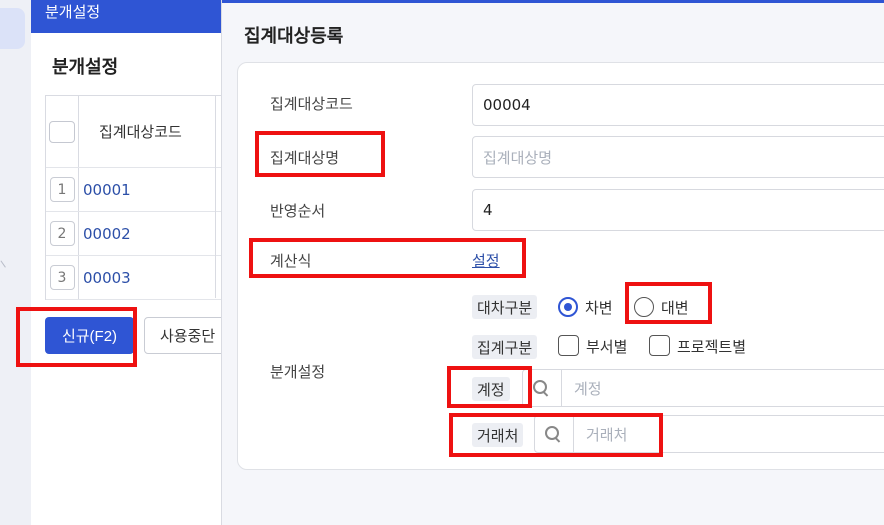 The image size is (884, 525). What do you see at coordinates (678, 105) in the screenshot?
I see `code-input: 00004` at bounding box center [678, 105].